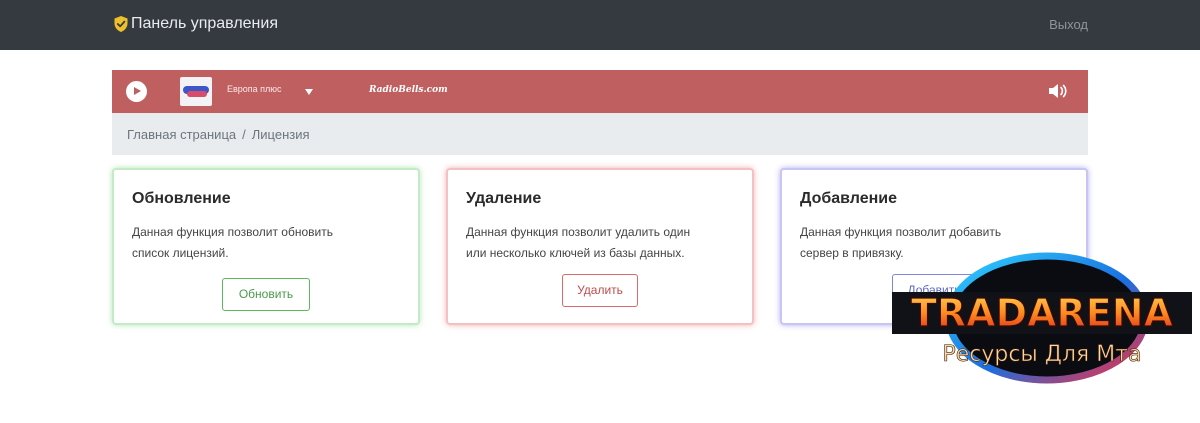 The image size is (1200, 423). I want to click on play-icon, so click(136, 91).